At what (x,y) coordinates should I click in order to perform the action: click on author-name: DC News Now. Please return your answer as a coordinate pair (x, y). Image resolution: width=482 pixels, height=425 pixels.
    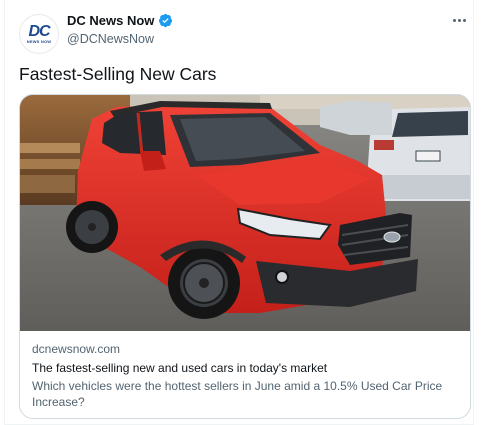
    Looking at the image, I should click on (110, 20).